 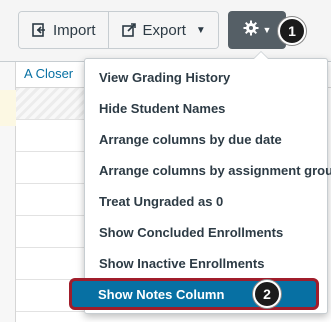 What do you see at coordinates (74, 30) in the screenshot?
I see `import-label: Import` at bounding box center [74, 30].